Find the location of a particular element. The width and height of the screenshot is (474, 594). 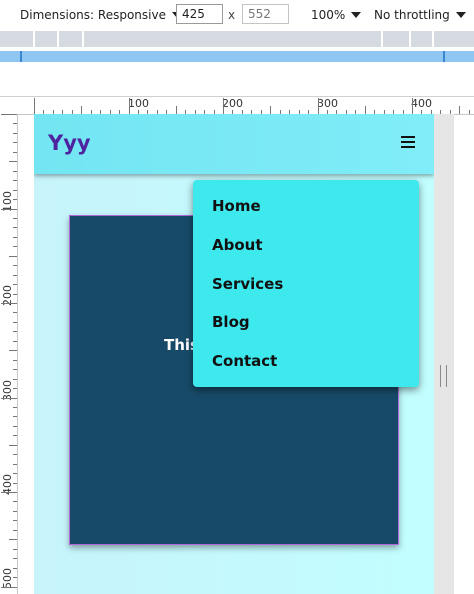

nav-item-services: Services is located at coordinates (247, 284).